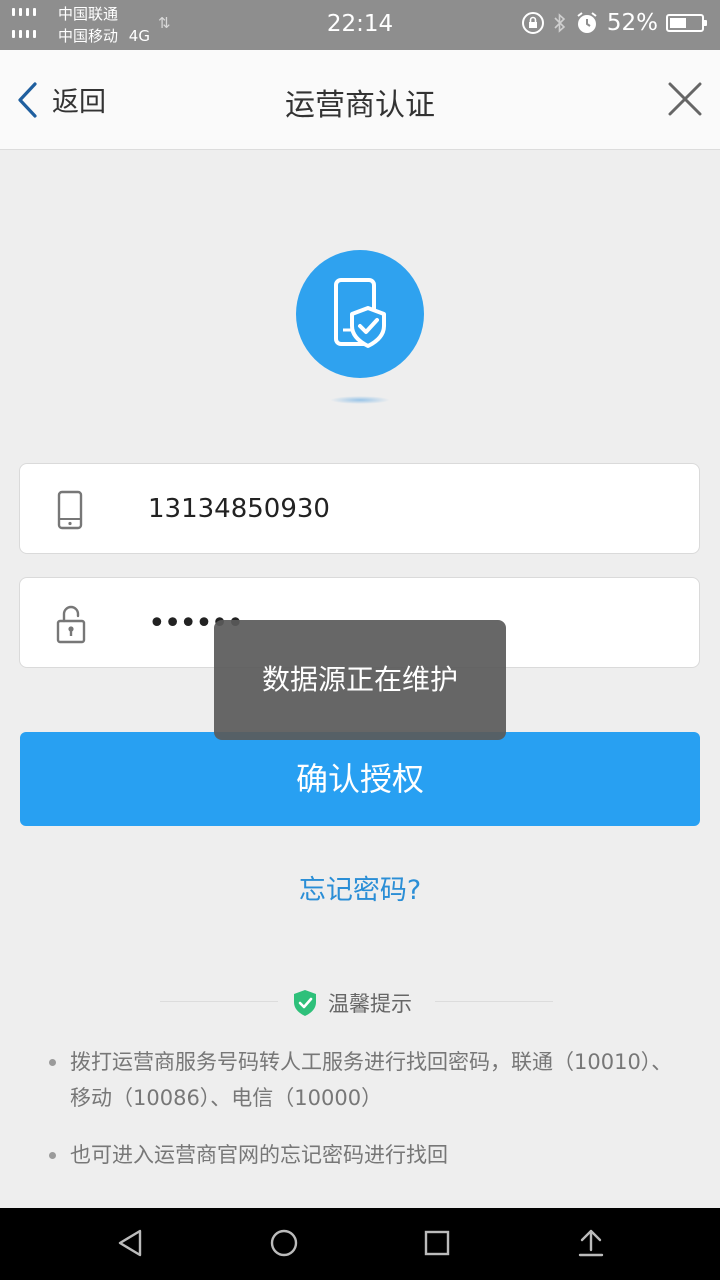  I want to click on close-button, so click(685, 101).